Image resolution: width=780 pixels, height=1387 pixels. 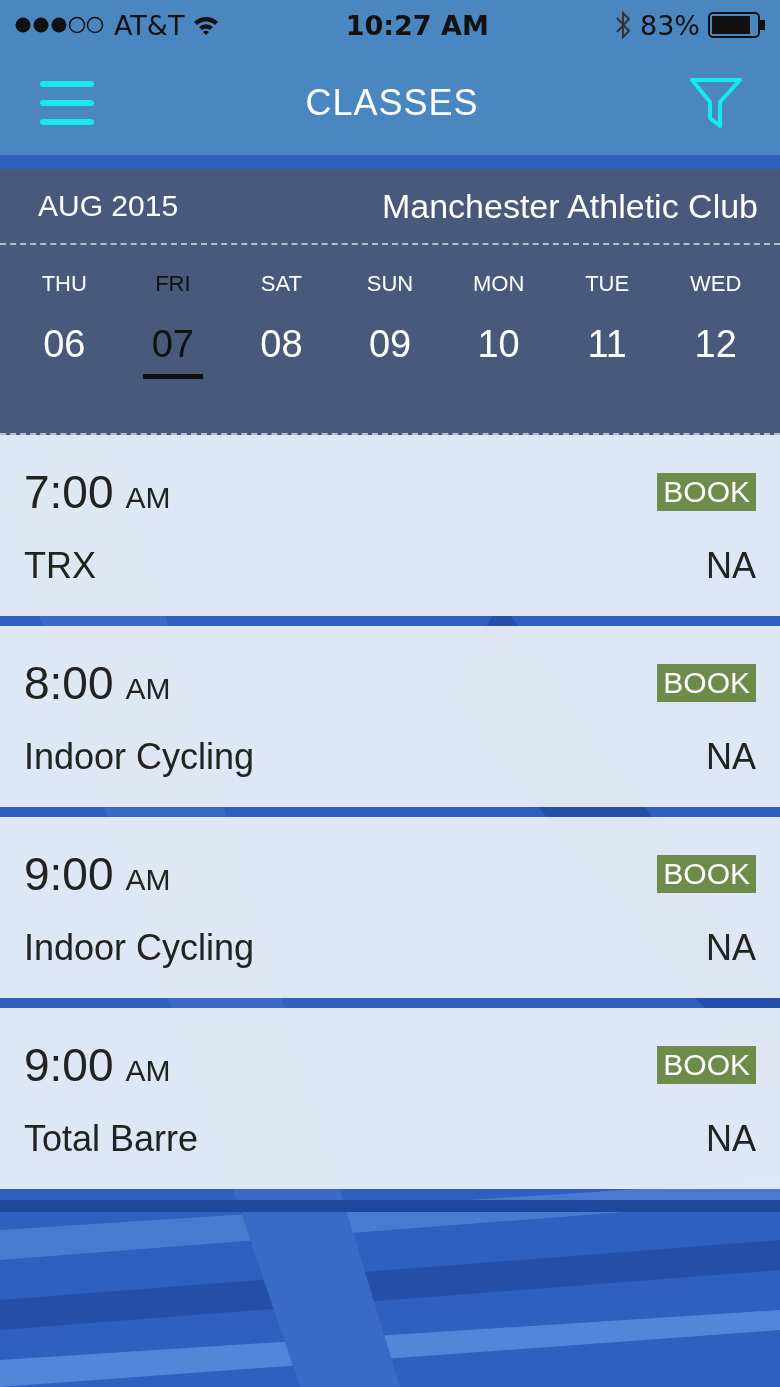 What do you see at coordinates (64, 339) in the screenshot?
I see `day-tab: THU 06` at bounding box center [64, 339].